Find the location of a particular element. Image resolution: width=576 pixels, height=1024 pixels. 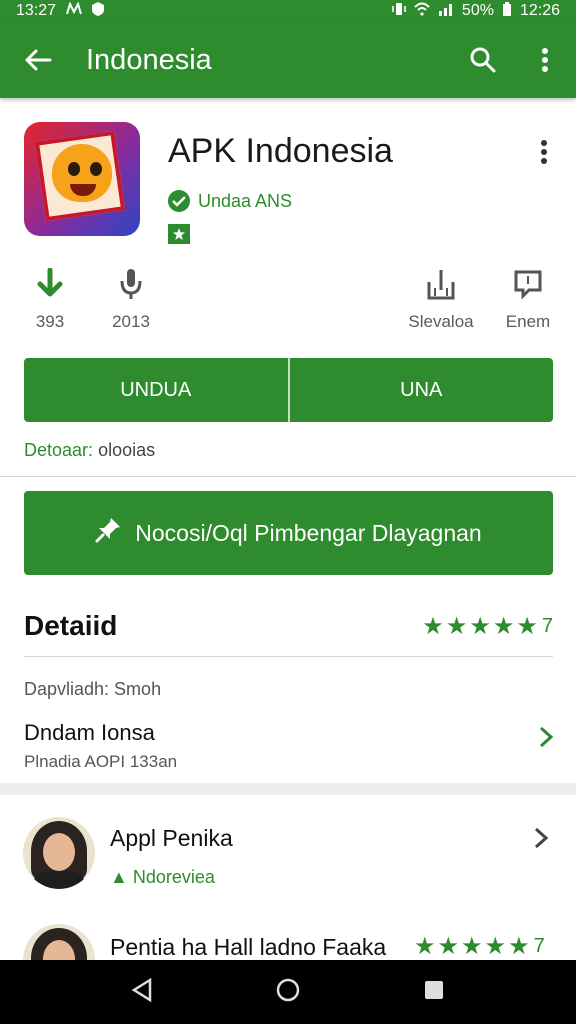

section-separator is located at coordinates (288, 789).